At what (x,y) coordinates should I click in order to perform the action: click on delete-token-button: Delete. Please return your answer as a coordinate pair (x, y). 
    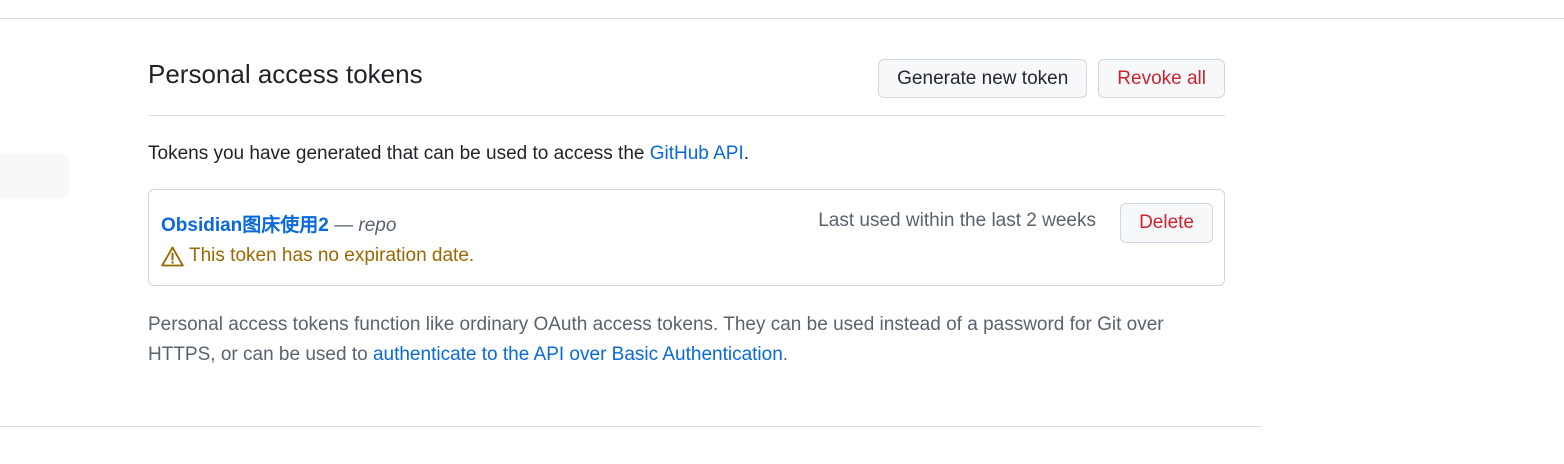
    Looking at the image, I should click on (1166, 223).